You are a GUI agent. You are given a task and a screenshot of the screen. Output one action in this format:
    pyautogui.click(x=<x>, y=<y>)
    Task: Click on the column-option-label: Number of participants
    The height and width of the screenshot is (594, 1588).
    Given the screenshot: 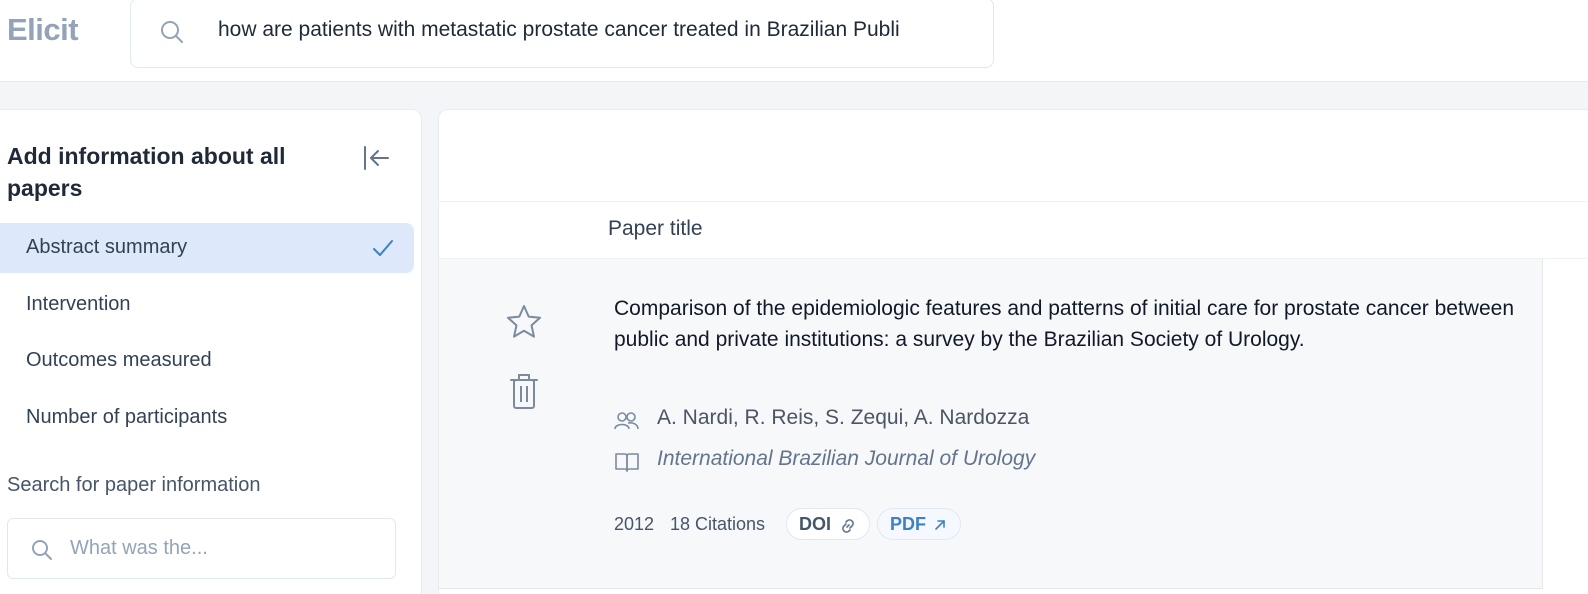 What is the action you would take?
    pyautogui.click(x=127, y=417)
    